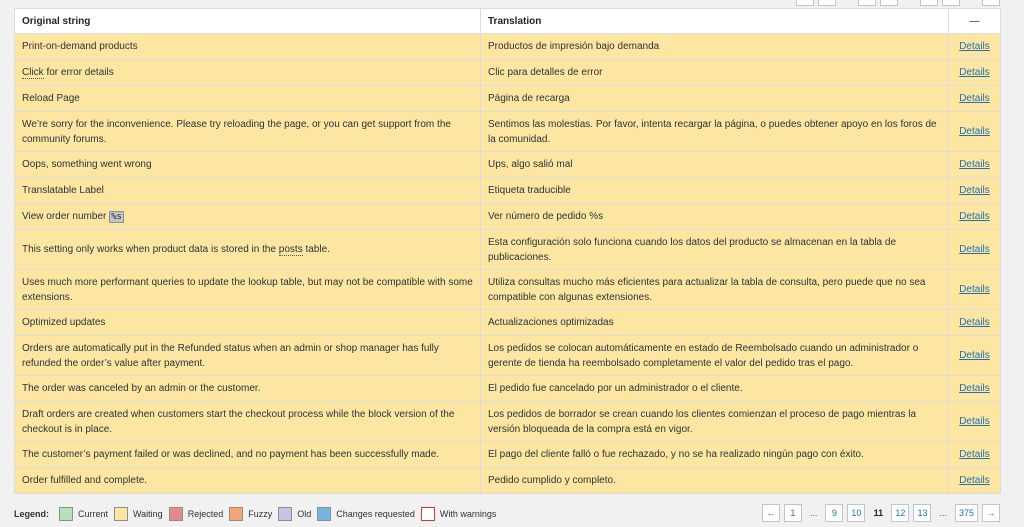 The width and height of the screenshot is (1024, 527). Describe the element at coordinates (175, 514) in the screenshot. I see `legend-swatch-rejected` at that location.